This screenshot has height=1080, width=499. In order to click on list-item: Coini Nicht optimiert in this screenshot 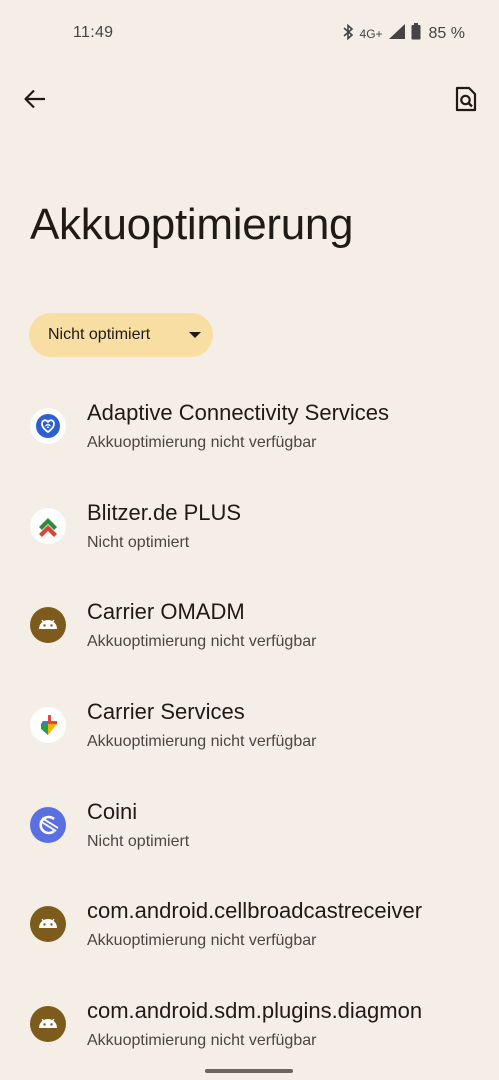, I will do `click(249, 829)`.